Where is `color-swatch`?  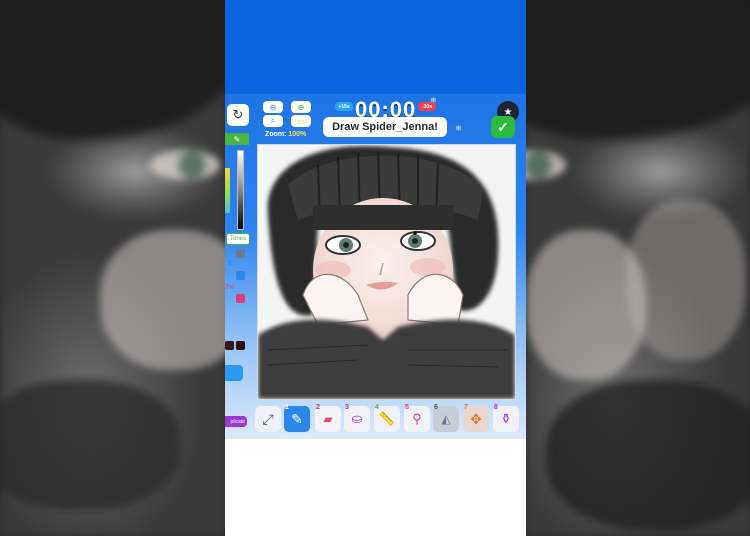
color-swatch is located at coordinates (240, 253).